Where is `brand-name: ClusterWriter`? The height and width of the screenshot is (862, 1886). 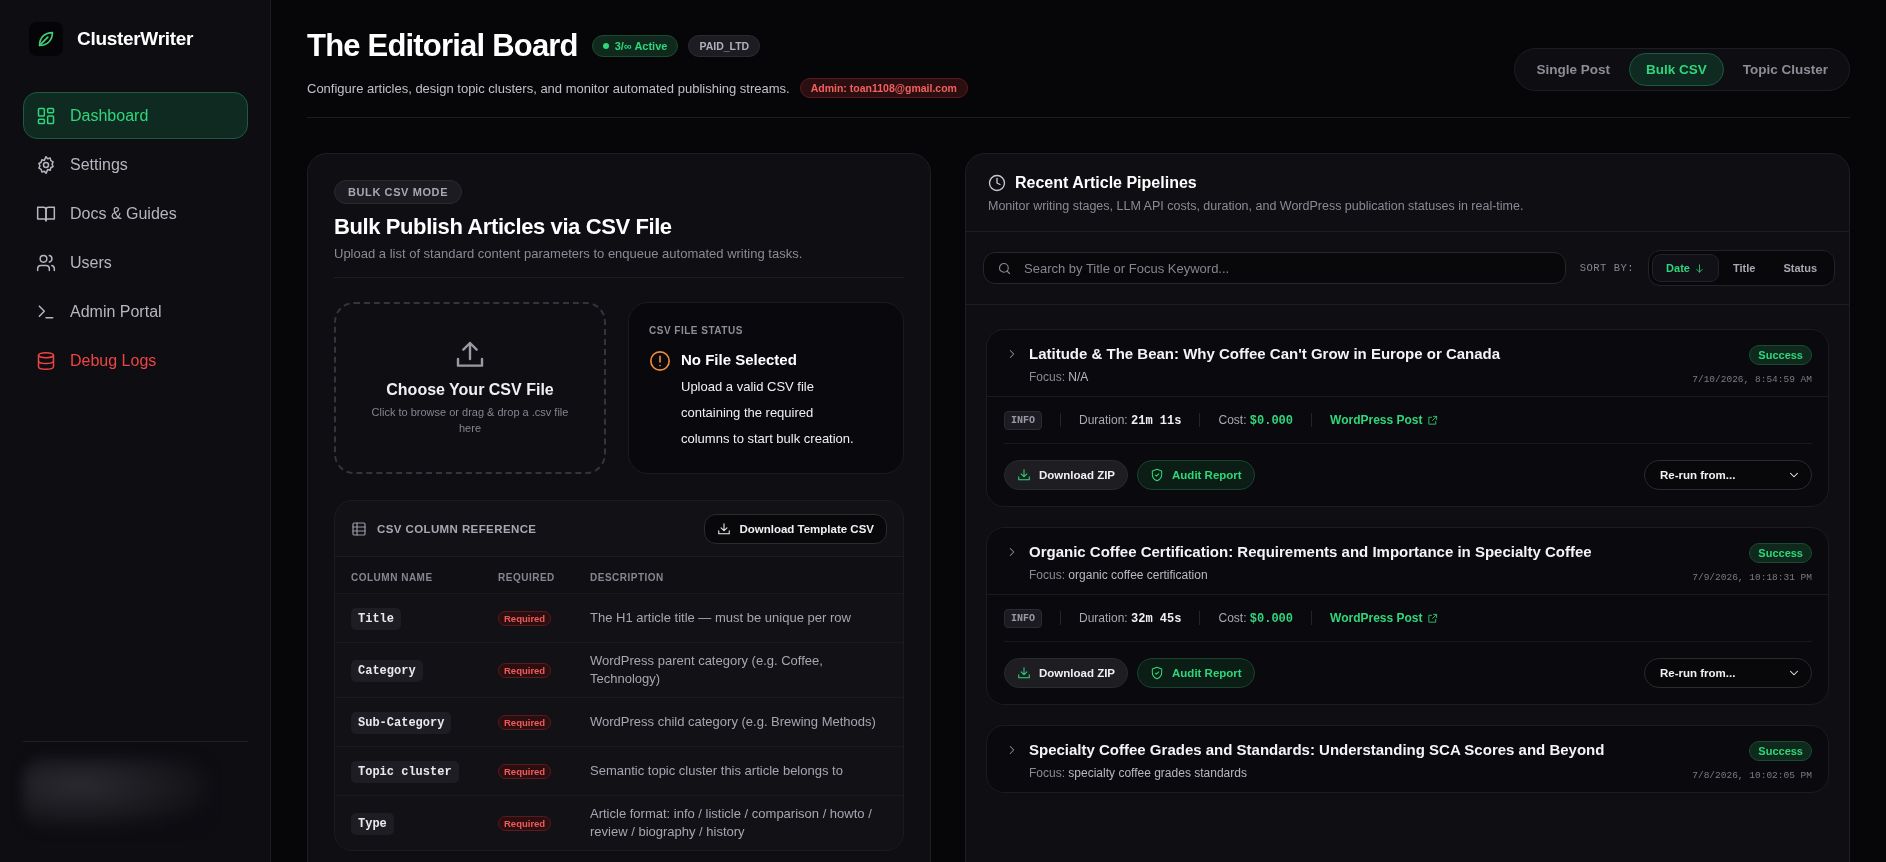 brand-name: ClusterWriter is located at coordinates (135, 39).